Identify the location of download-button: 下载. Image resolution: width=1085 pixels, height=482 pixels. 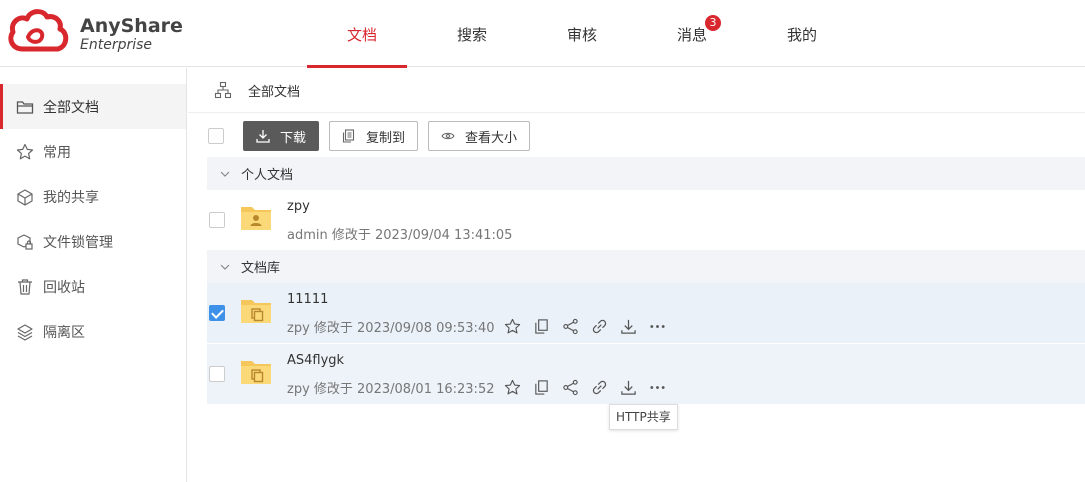
(281, 136).